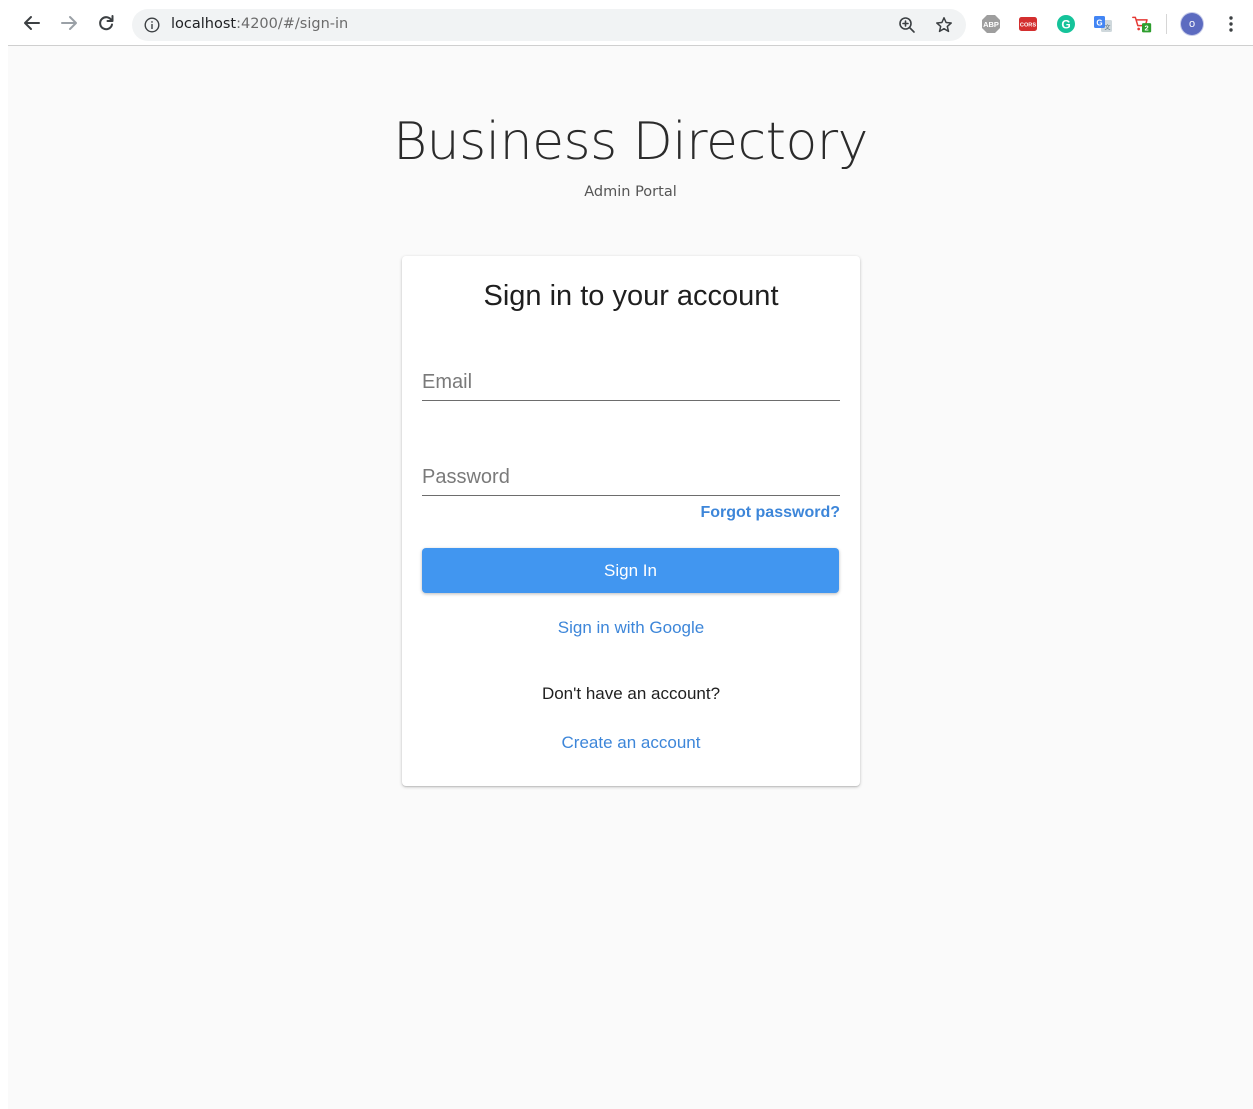  Describe the element at coordinates (631, 693) in the screenshot. I see `no-account-text: Don't have an account?` at that location.